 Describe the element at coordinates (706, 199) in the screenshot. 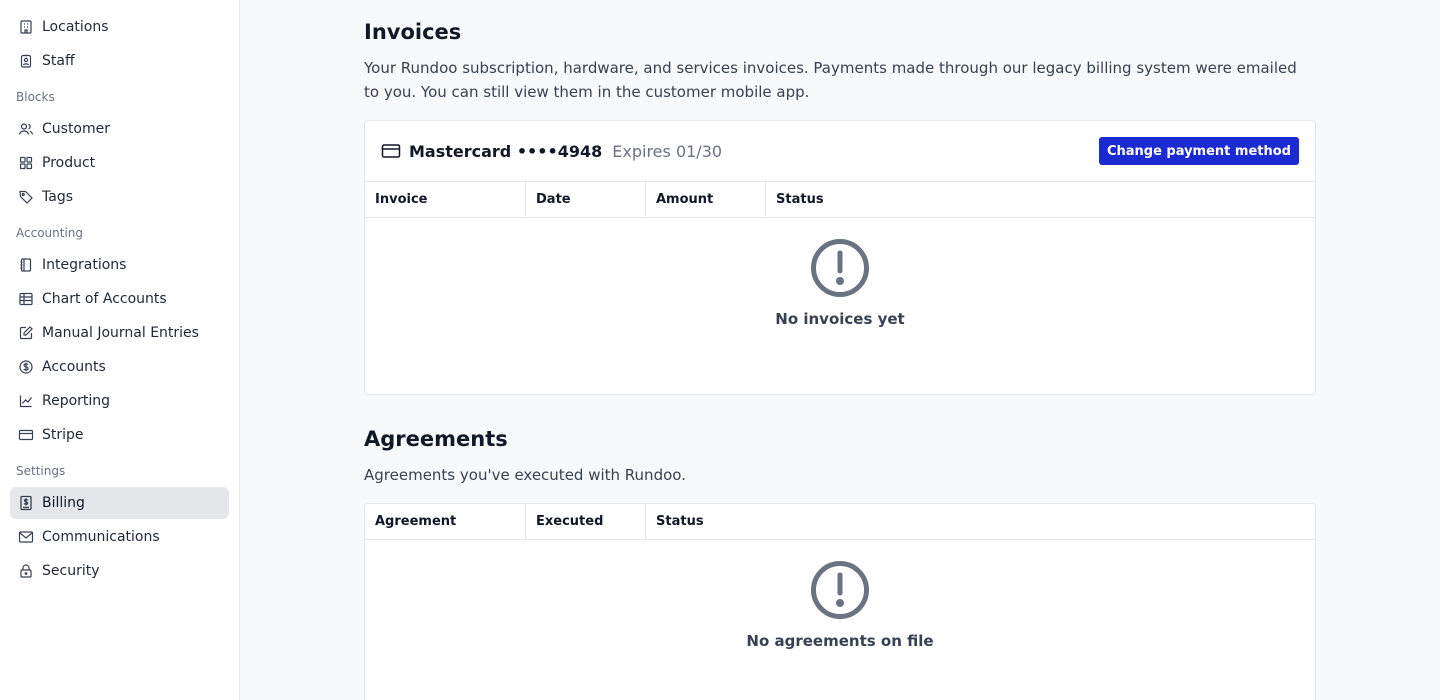

I see `column-header-amount: Amount` at that location.